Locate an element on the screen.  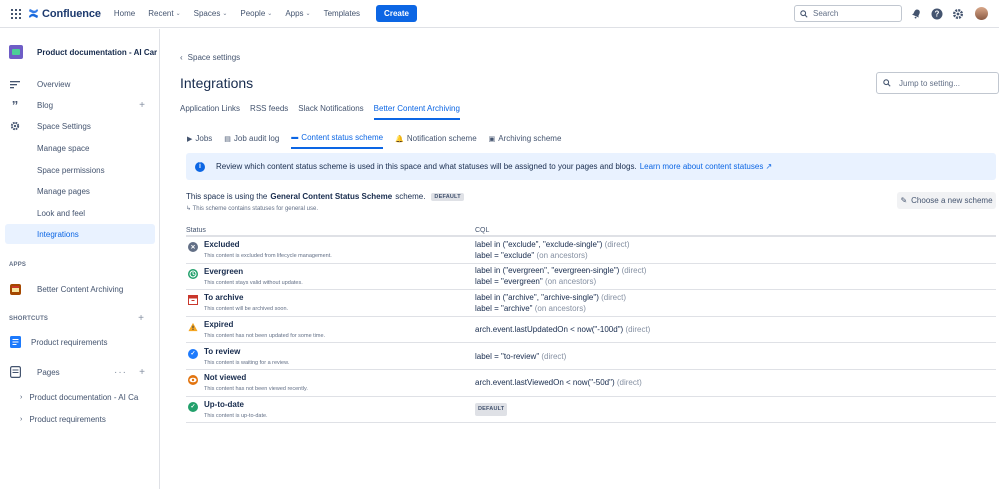
app-switcher-icon is located at coordinates (16, 13).